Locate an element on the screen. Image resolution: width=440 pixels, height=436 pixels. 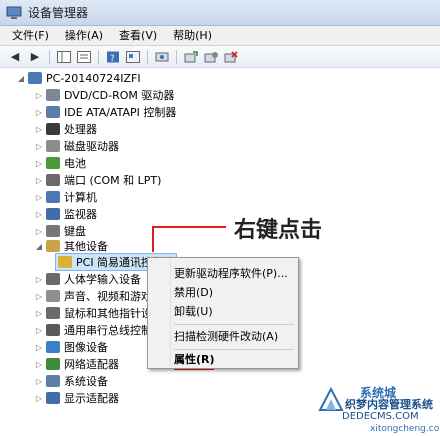
annotation-line-vertical is located at coordinates (153, 239).